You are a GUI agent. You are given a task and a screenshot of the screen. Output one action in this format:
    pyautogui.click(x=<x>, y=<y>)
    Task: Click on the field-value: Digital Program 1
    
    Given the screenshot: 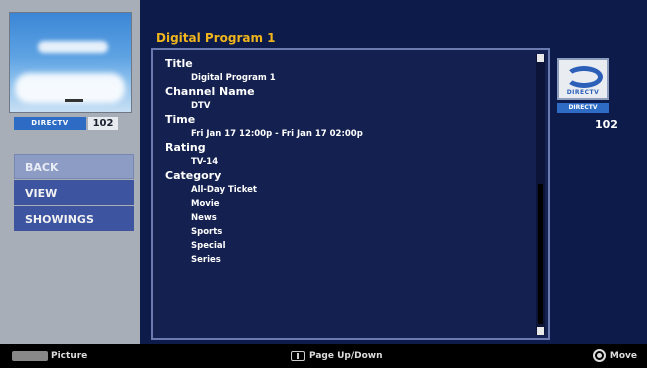 What is the action you would take?
    pyautogui.click(x=233, y=78)
    